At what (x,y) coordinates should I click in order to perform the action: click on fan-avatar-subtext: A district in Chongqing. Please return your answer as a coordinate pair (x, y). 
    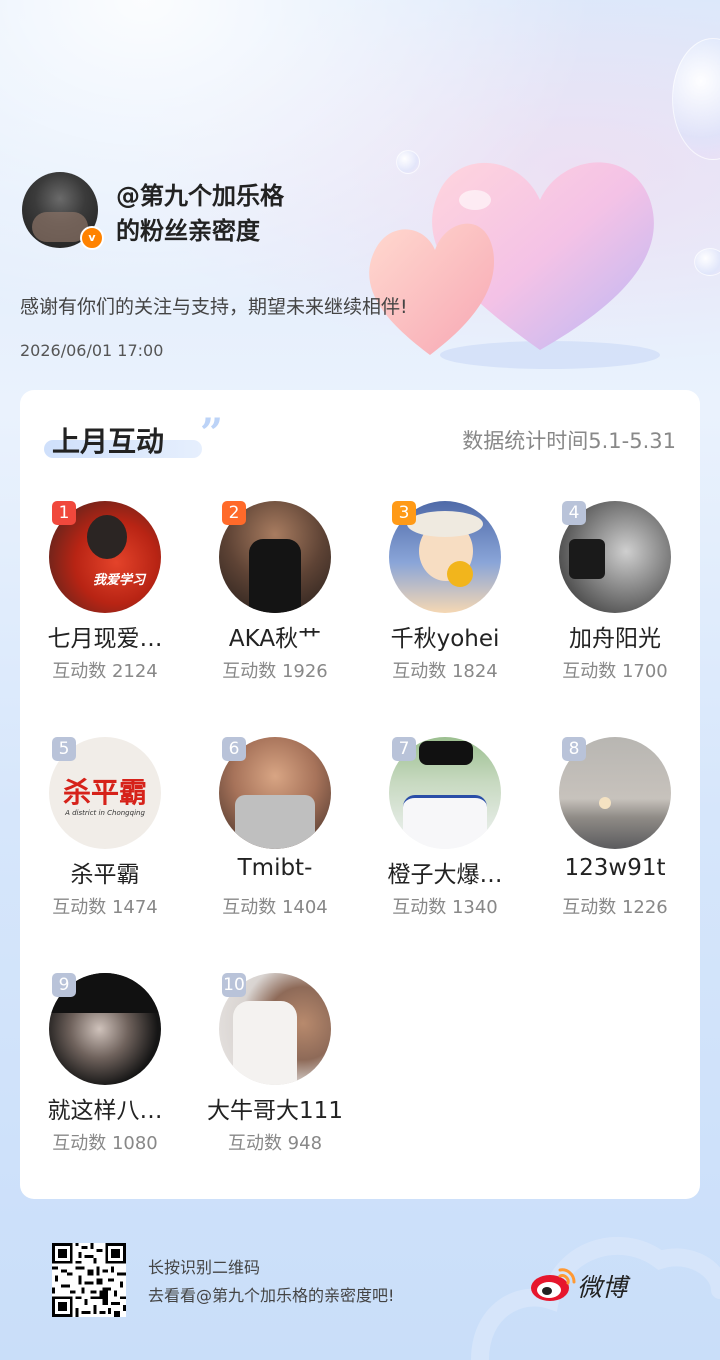
    Looking at the image, I should click on (105, 813).